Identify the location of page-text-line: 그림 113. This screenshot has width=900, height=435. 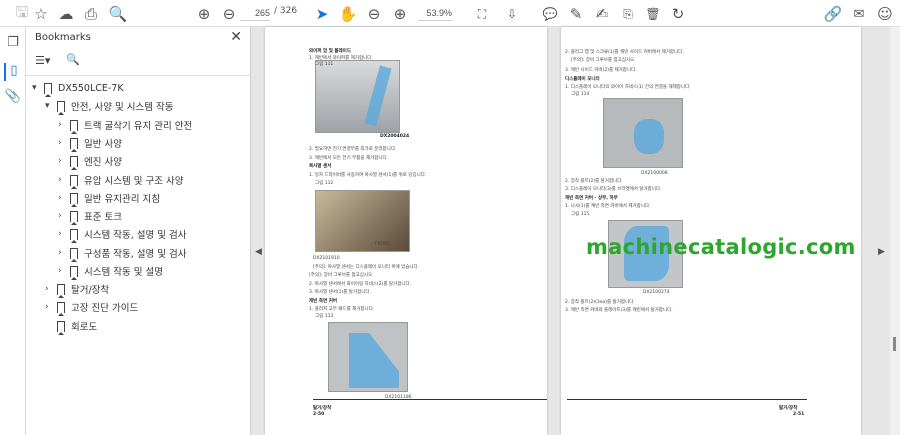
(324, 316).